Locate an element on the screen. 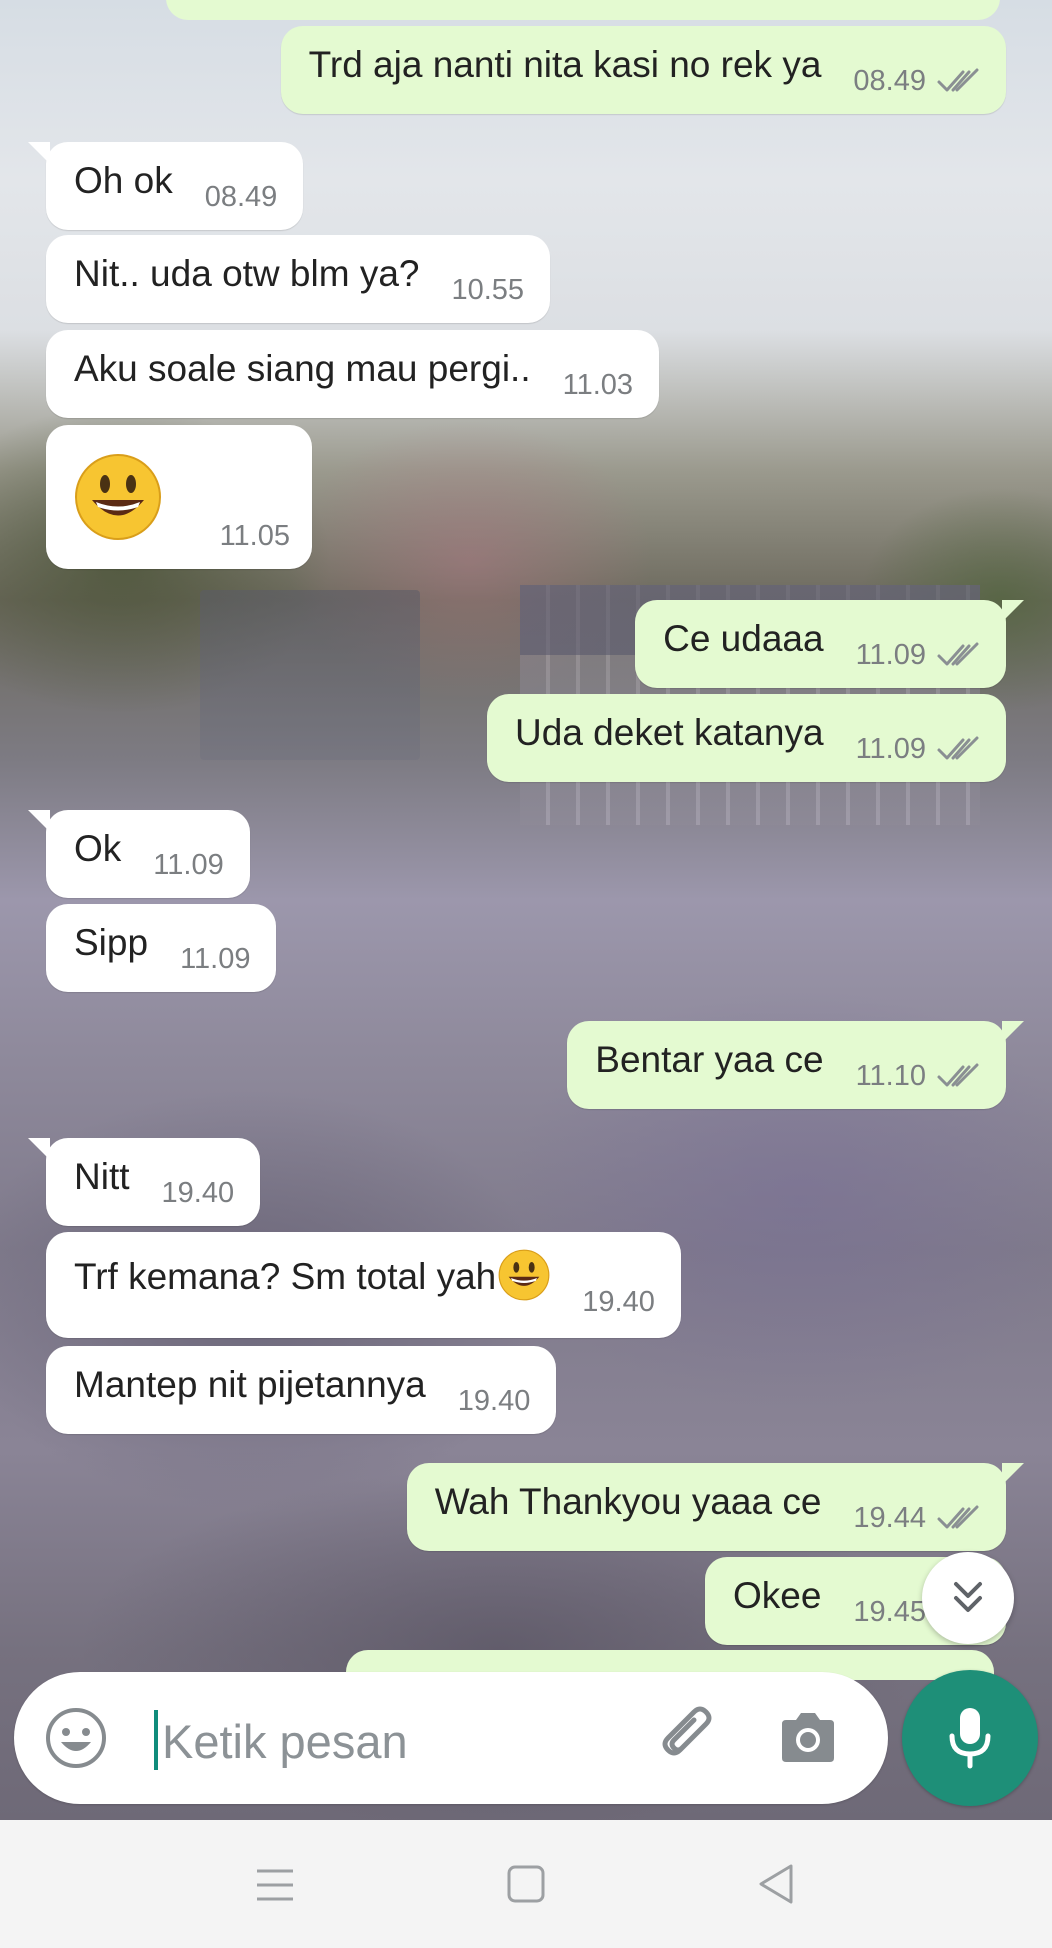 This screenshot has width=1052, height=1948. message-text: Okee is located at coordinates (777, 1595).